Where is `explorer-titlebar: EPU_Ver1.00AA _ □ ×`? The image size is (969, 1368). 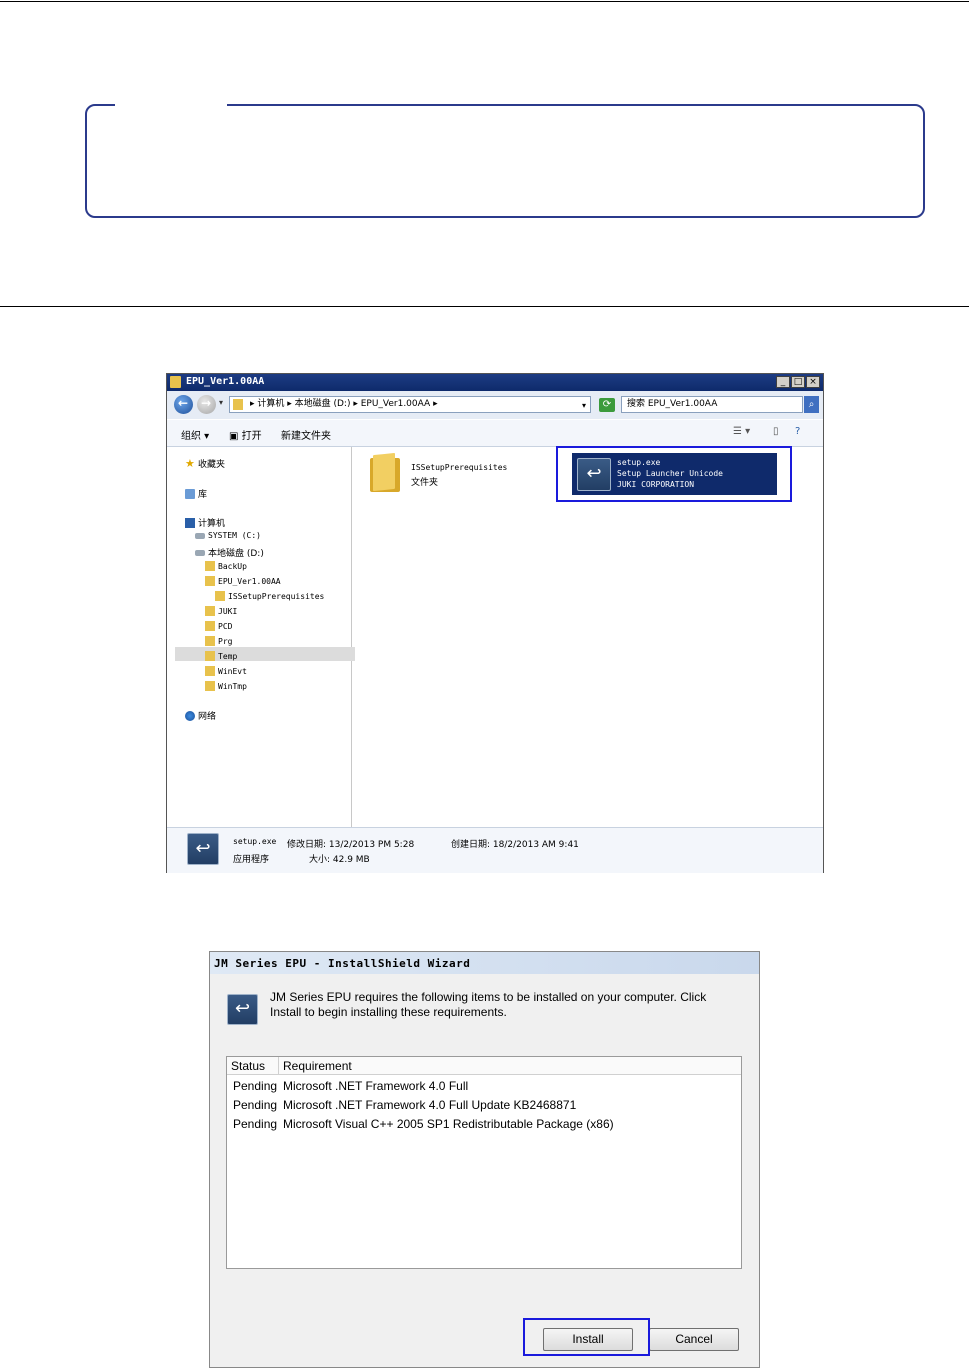 explorer-titlebar: EPU_Ver1.00AA _ □ × is located at coordinates (495, 382).